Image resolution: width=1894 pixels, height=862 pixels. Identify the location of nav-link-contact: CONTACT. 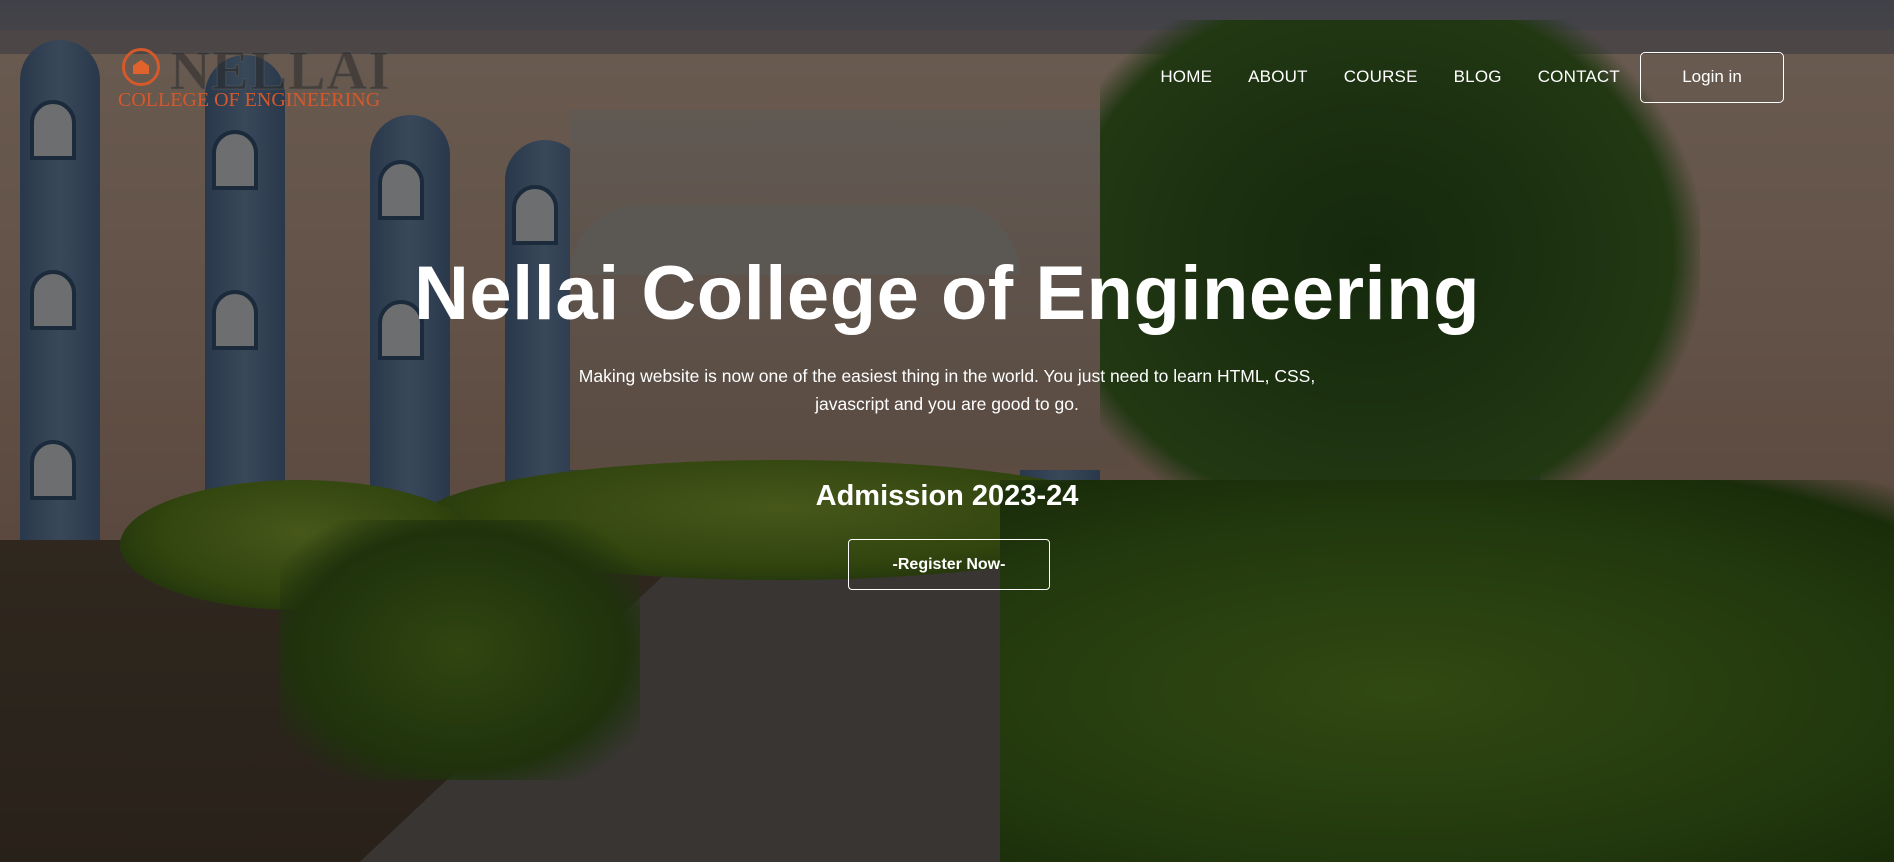
(1579, 77).